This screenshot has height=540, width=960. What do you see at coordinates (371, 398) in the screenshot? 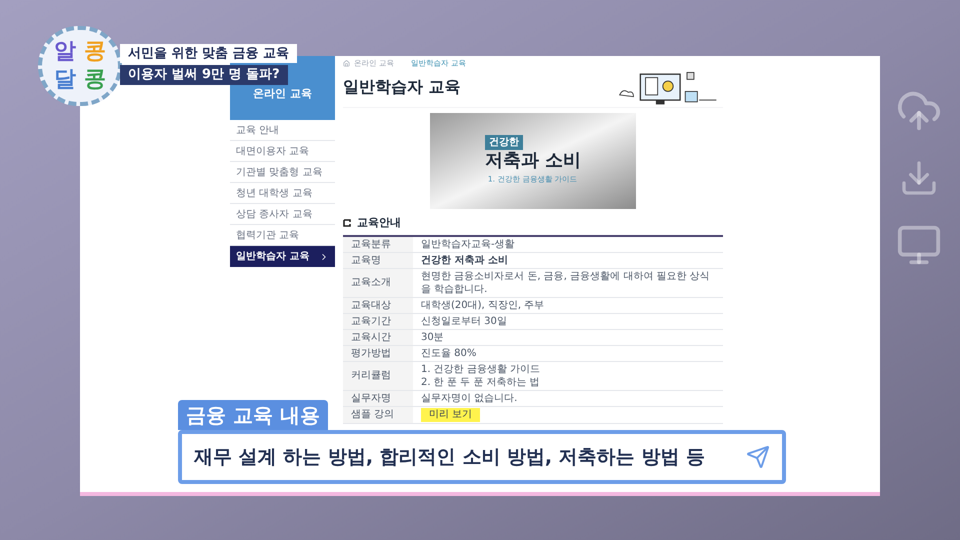
I see `table-header-cell: 실무자명` at bounding box center [371, 398].